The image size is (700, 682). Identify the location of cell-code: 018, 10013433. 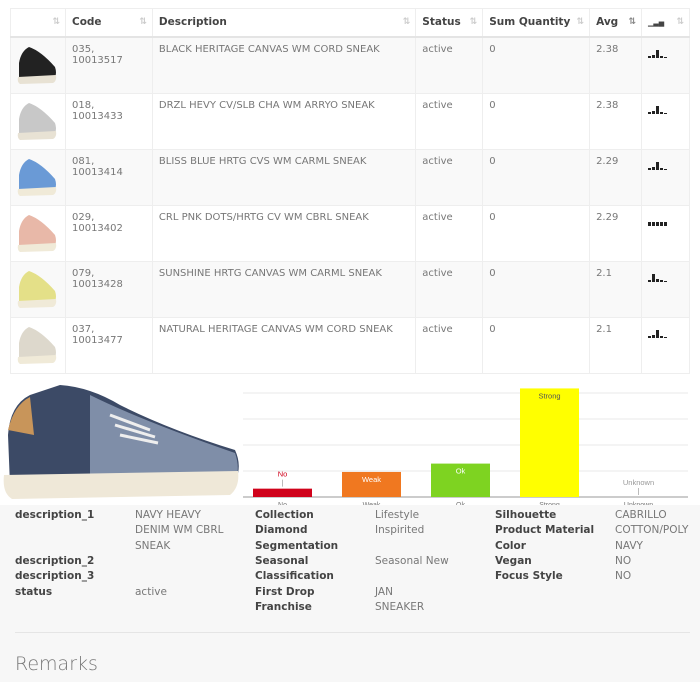
(108, 121).